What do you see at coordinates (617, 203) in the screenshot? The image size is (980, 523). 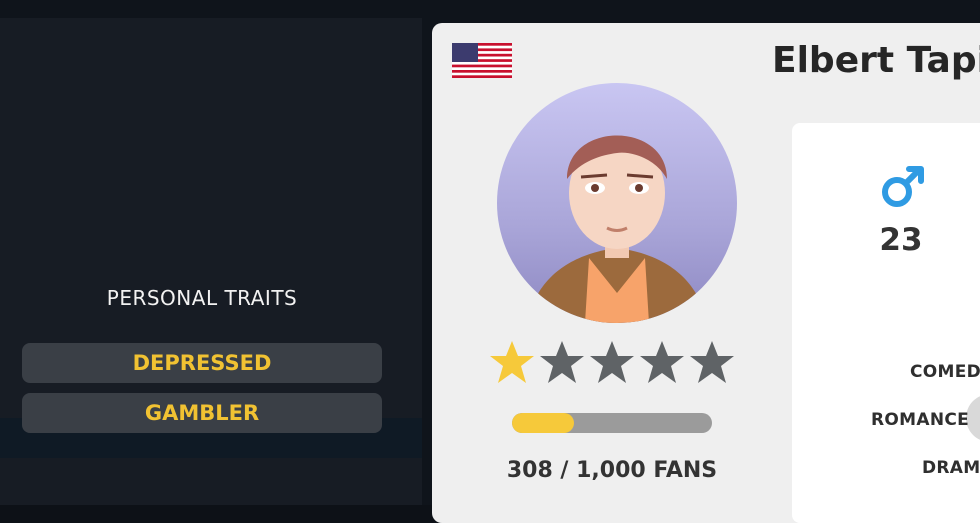 I see `avatar` at bounding box center [617, 203].